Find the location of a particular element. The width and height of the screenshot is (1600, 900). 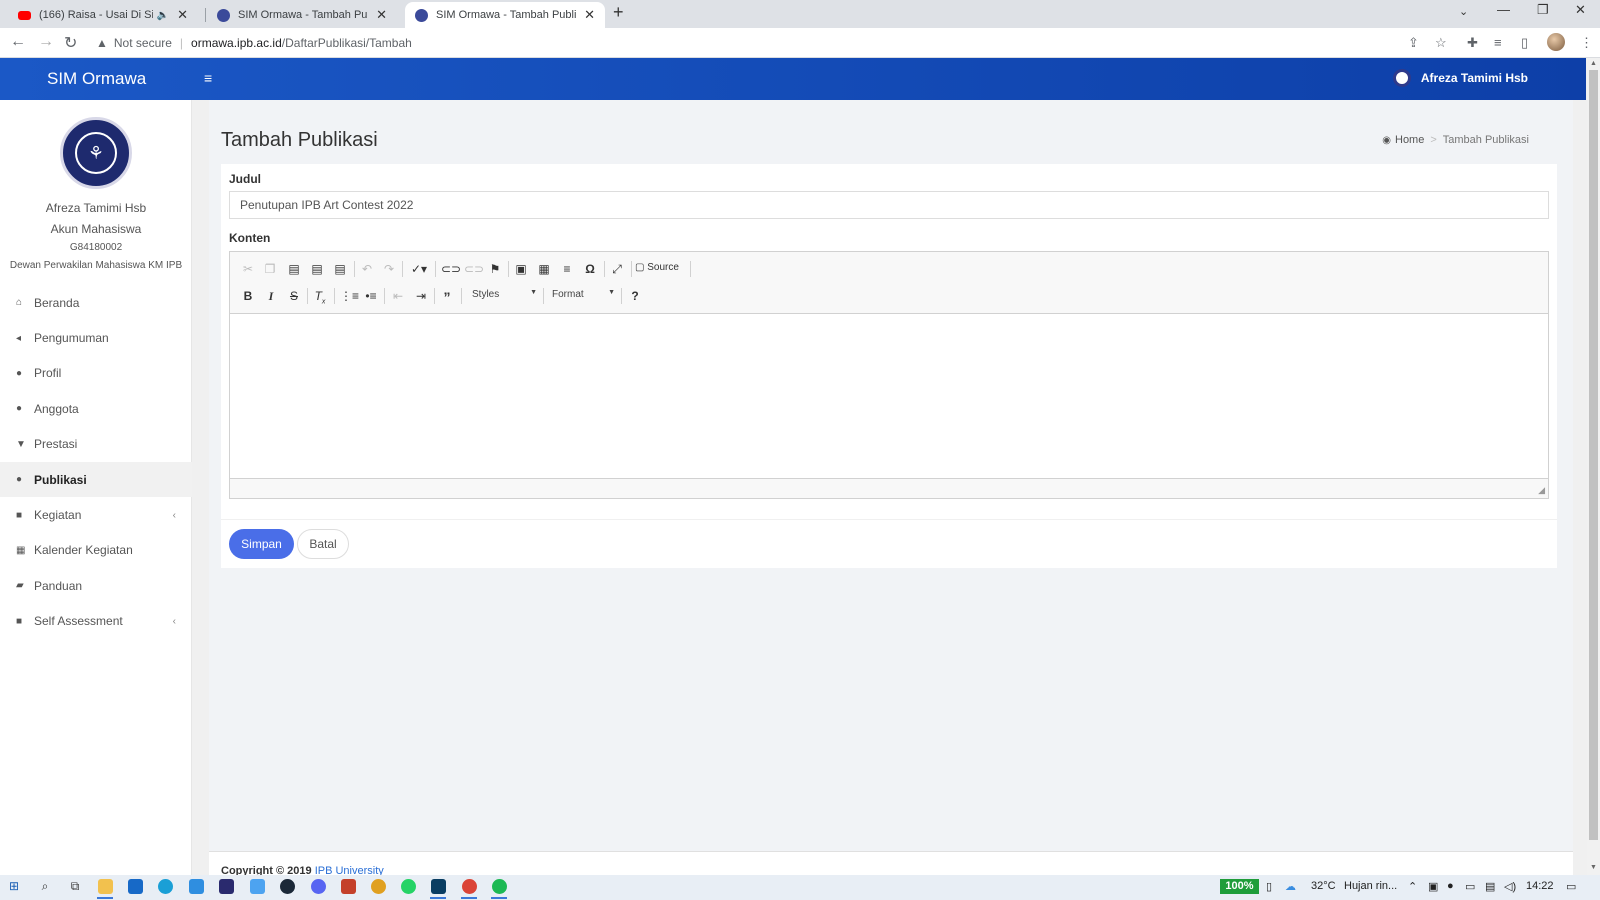

special-char-icon: Ω is located at coordinates (590, 269).